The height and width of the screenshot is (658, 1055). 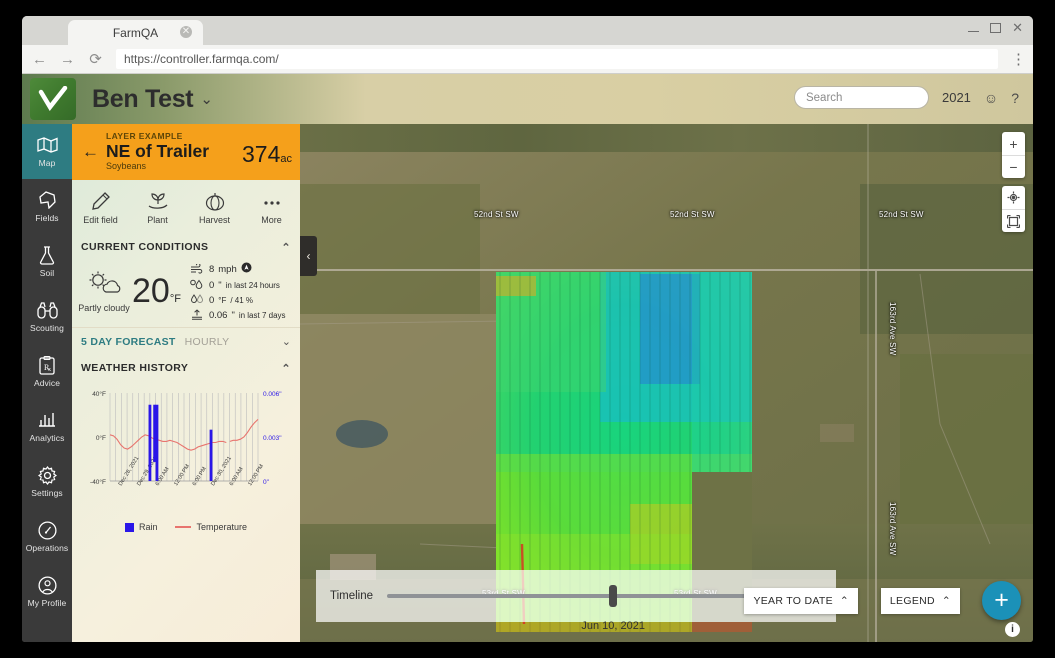 I want to click on road-label-vertical: 163rd Ave SW, so click(x=892, y=329).